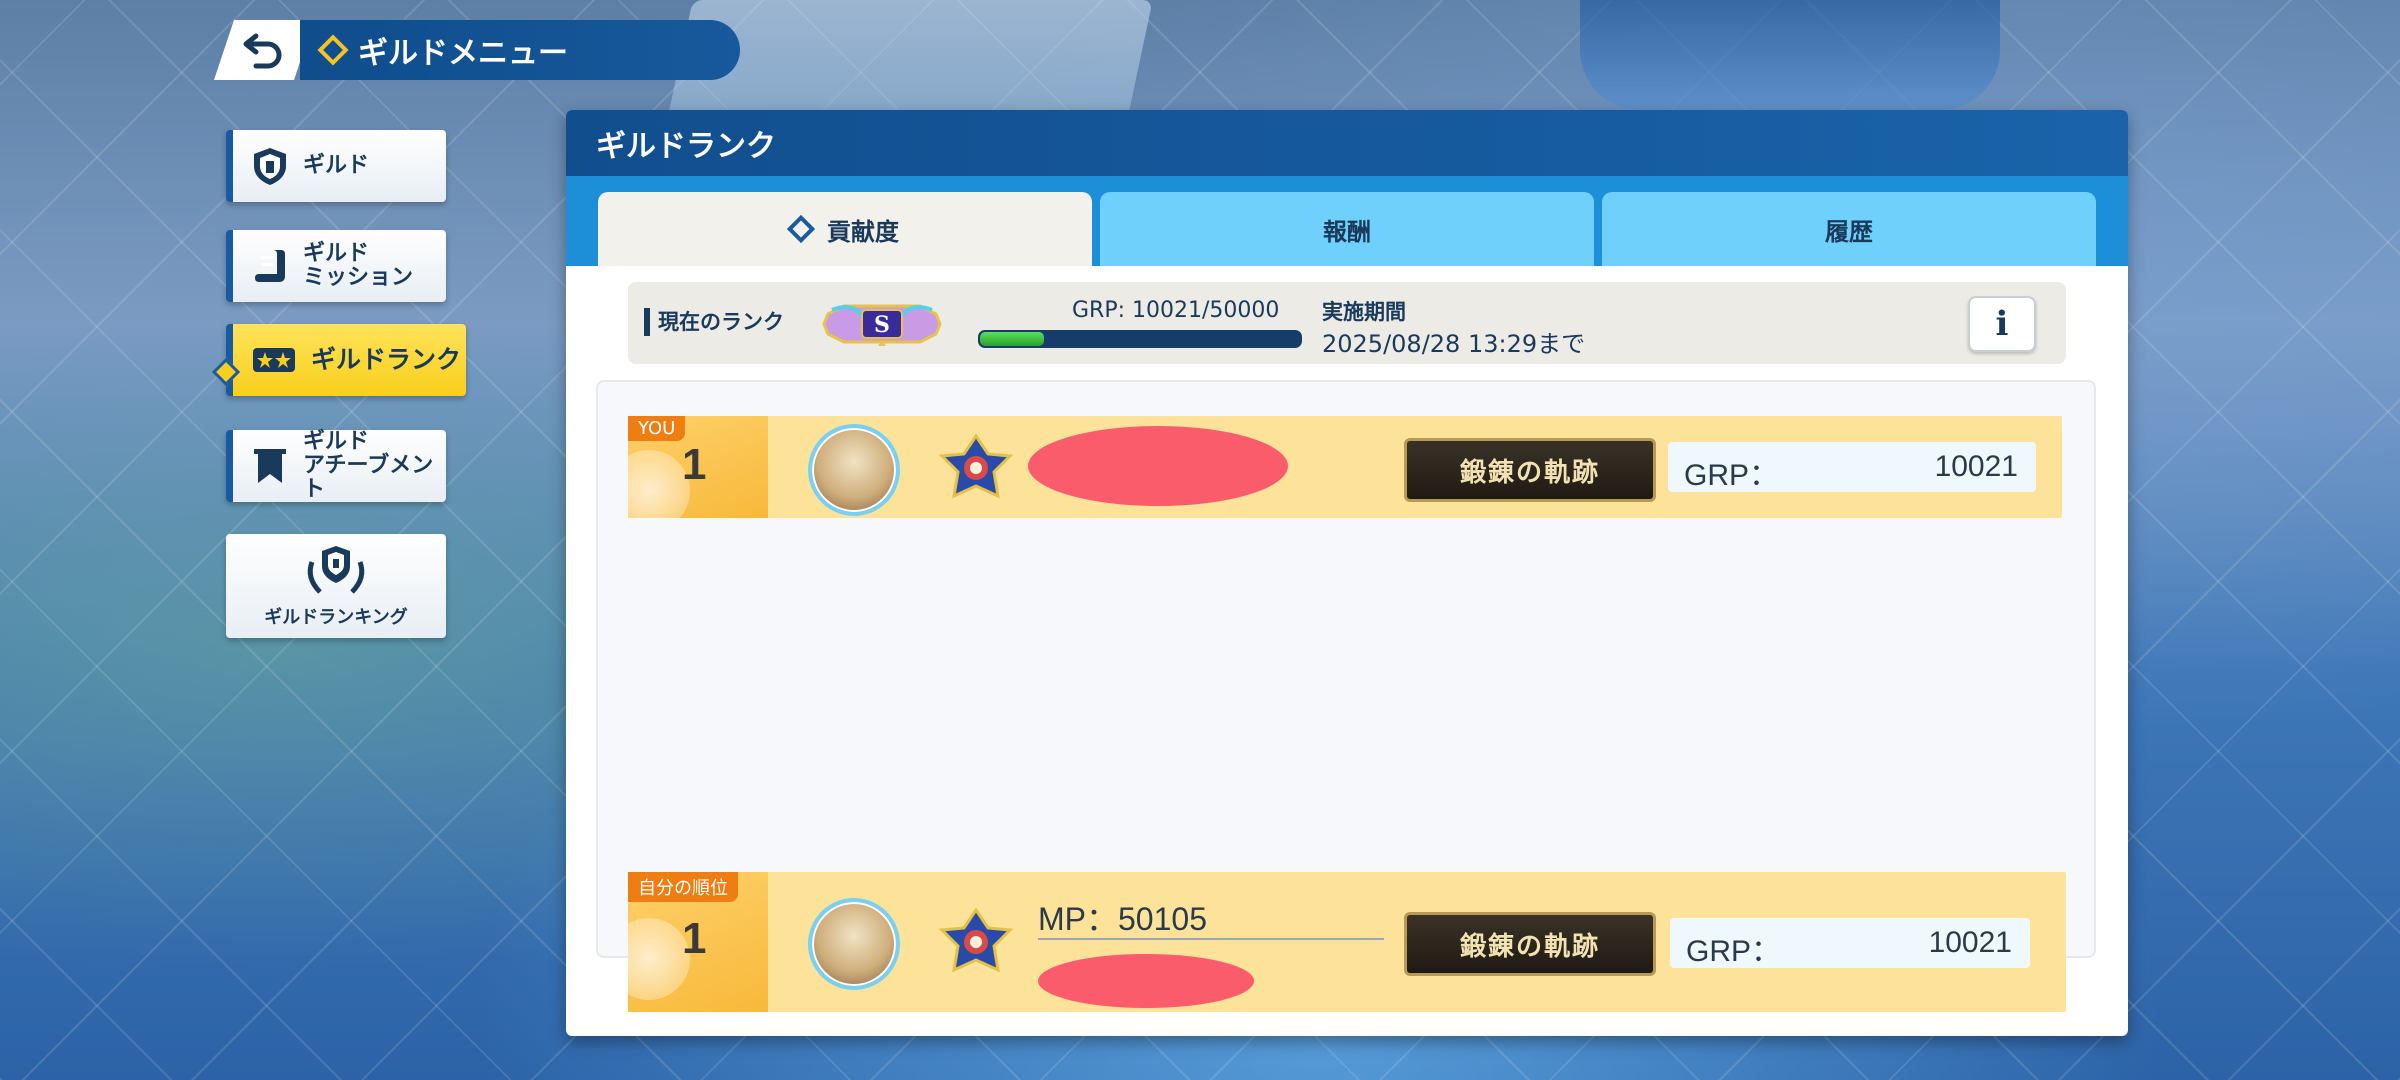  What do you see at coordinates (1454, 344) in the screenshot?
I see `period-value: 2025/08/28 13:29まで` at bounding box center [1454, 344].